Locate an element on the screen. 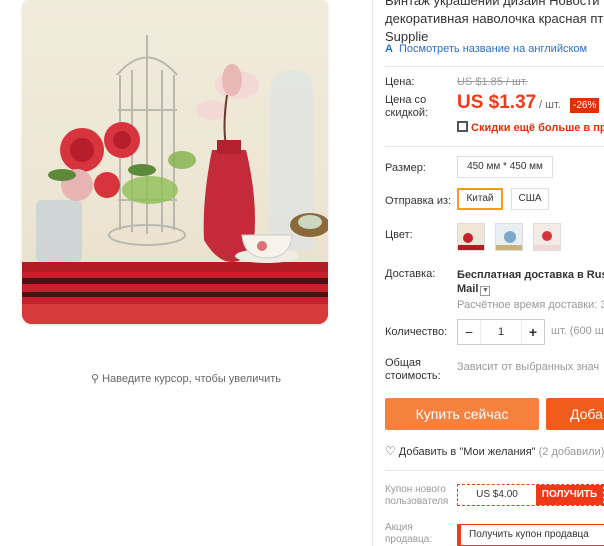 The height and width of the screenshot is (546, 604). quantity-increase-button: + is located at coordinates (533, 332).